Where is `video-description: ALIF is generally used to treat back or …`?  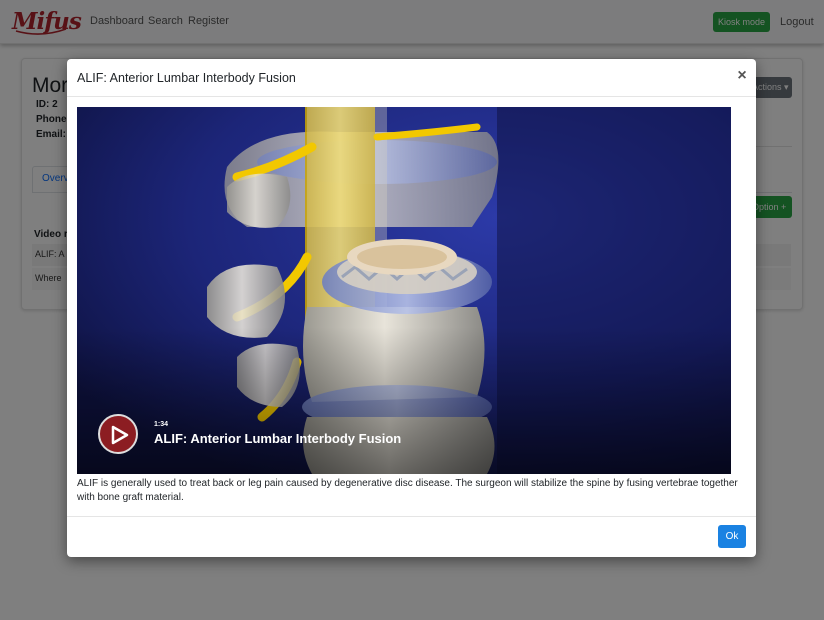 video-description: ALIF is generally used to treat back or … is located at coordinates (407, 490).